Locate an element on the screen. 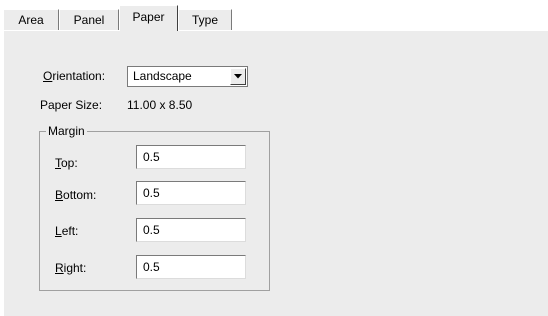  tab-paper-label: Paper is located at coordinates (148, 17).